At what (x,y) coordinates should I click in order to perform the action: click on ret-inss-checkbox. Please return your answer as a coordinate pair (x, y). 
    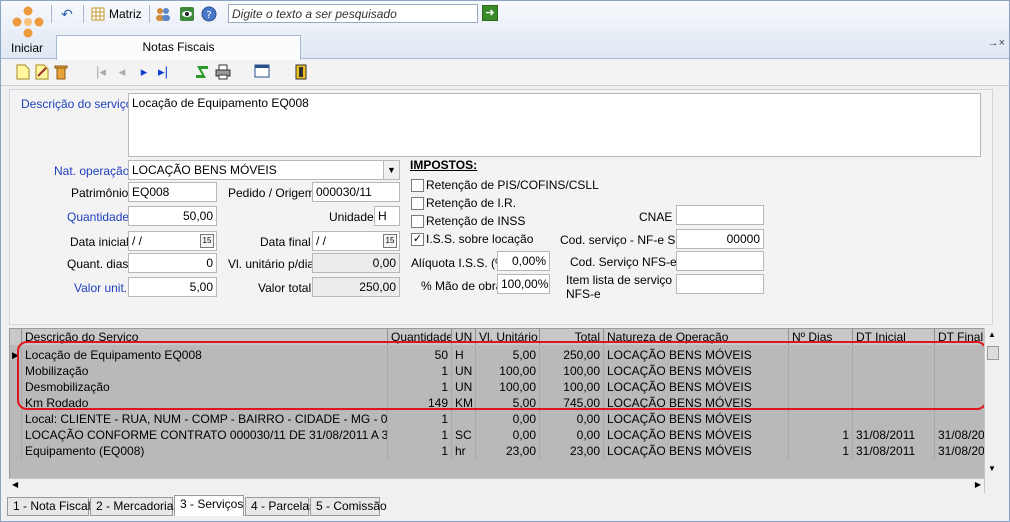
    Looking at the image, I should click on (417, 221).